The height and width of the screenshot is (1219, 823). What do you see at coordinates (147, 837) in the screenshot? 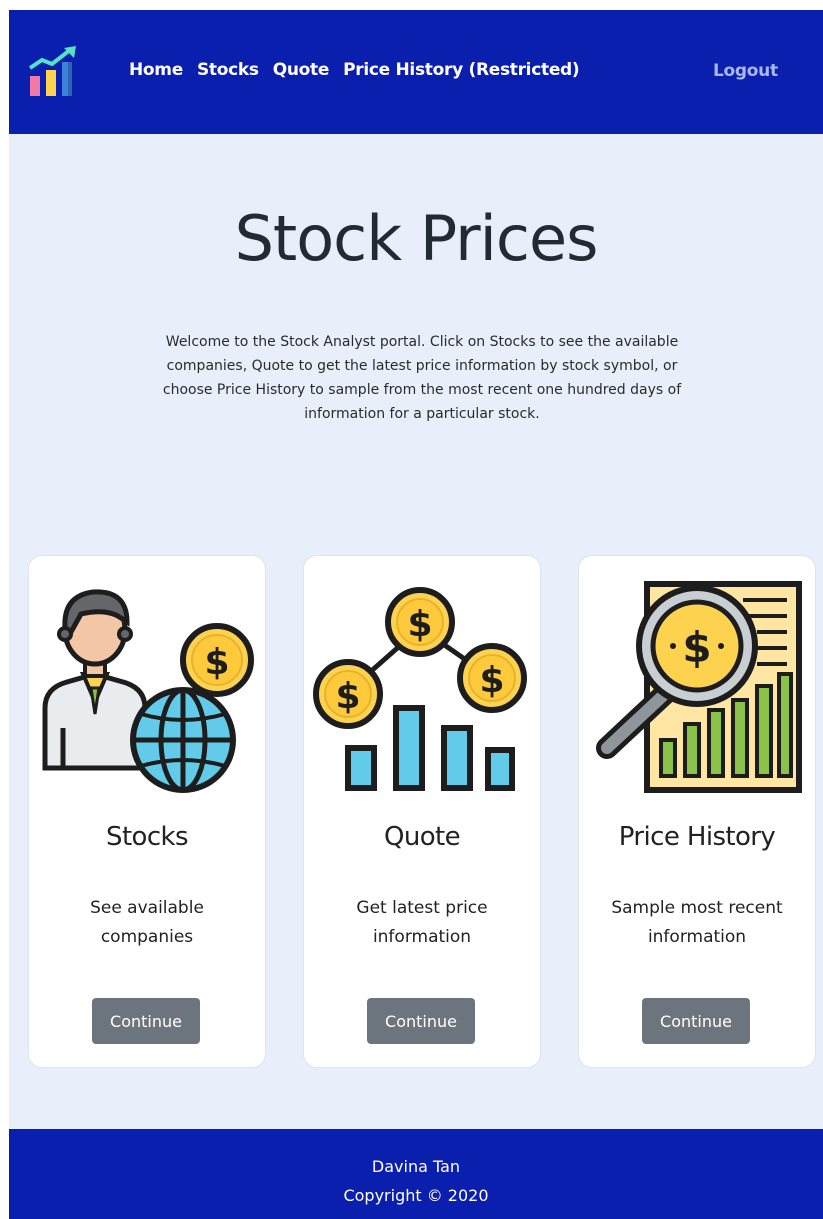
I see `card-title: Stocks` at bounding box center [147, 837].